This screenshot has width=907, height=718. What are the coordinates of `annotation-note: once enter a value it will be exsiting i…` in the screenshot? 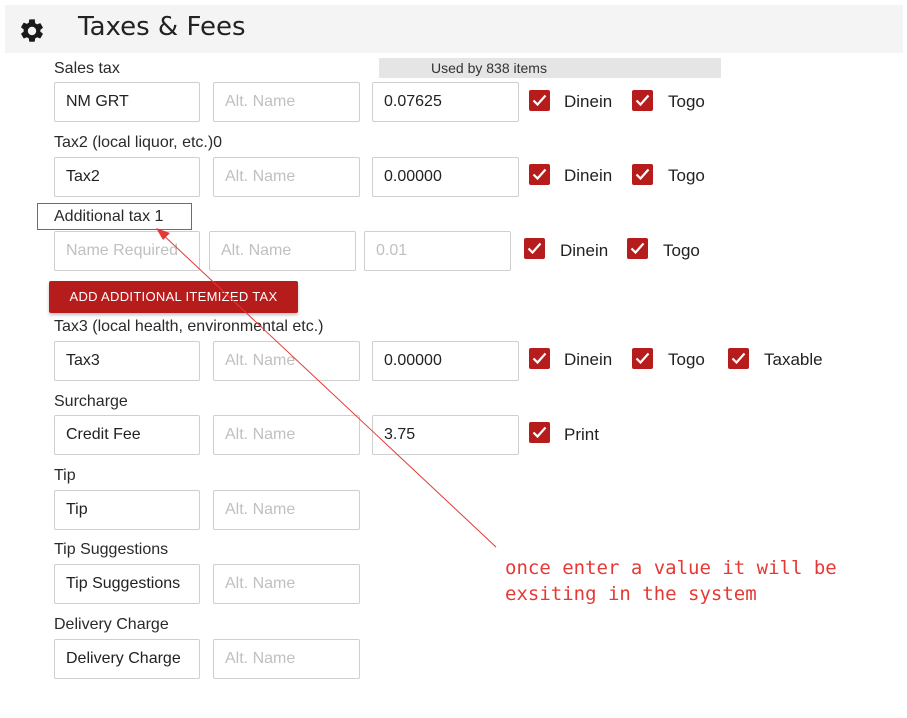 It's located at (671, 581).